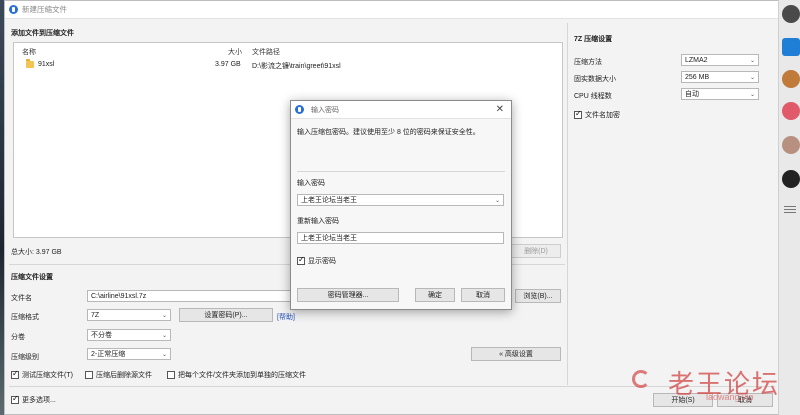 Image resolution: width=800 pixels, height=415 pixels. I want to click on delete-after-checkbox: 压缩后删除源文件, so click(118, 375).